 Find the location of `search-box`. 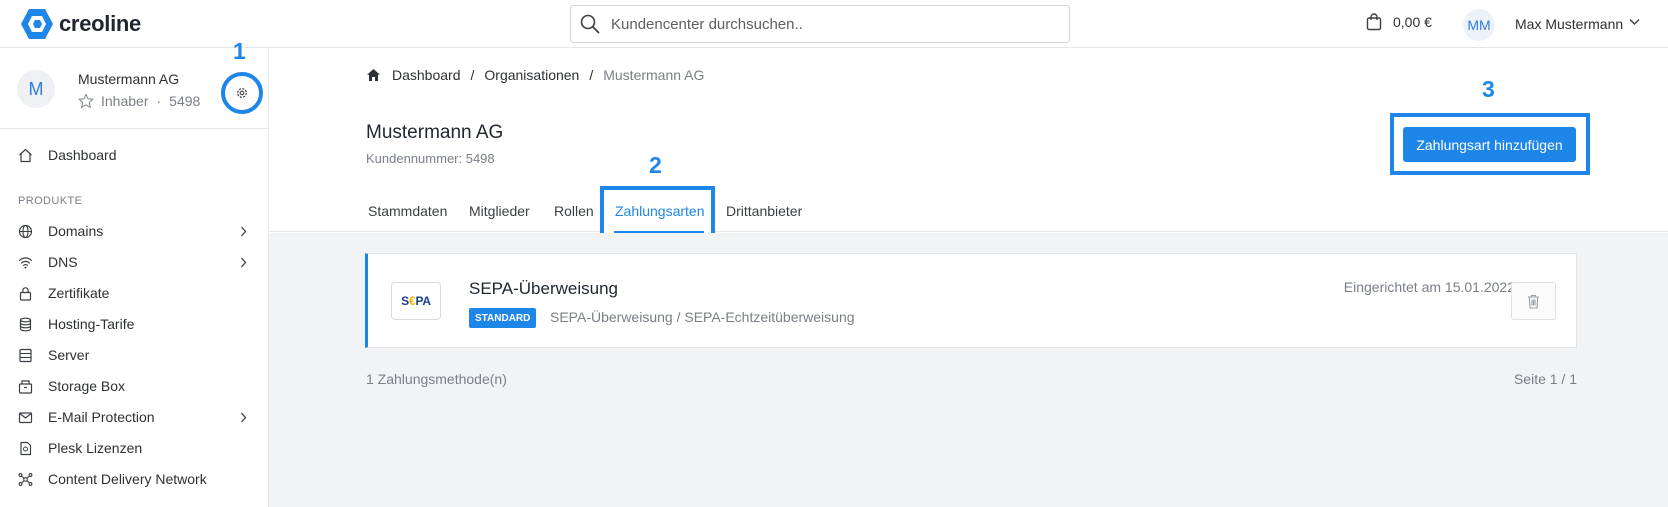

search-box is located at coordinates (820, 24).